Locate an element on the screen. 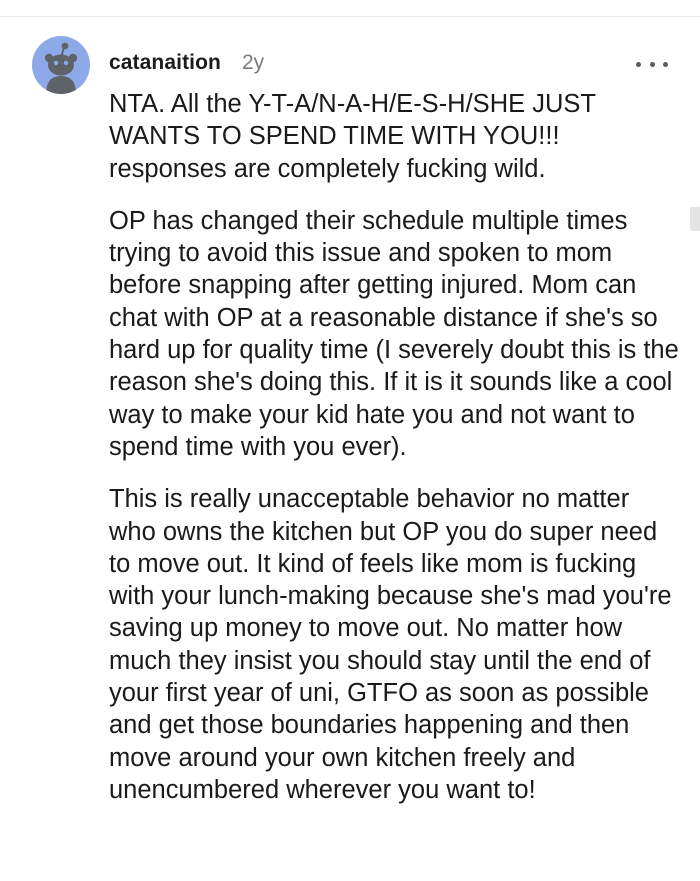 The image size is (700, 881). more-options-icon is located at coordinates (652, 64).